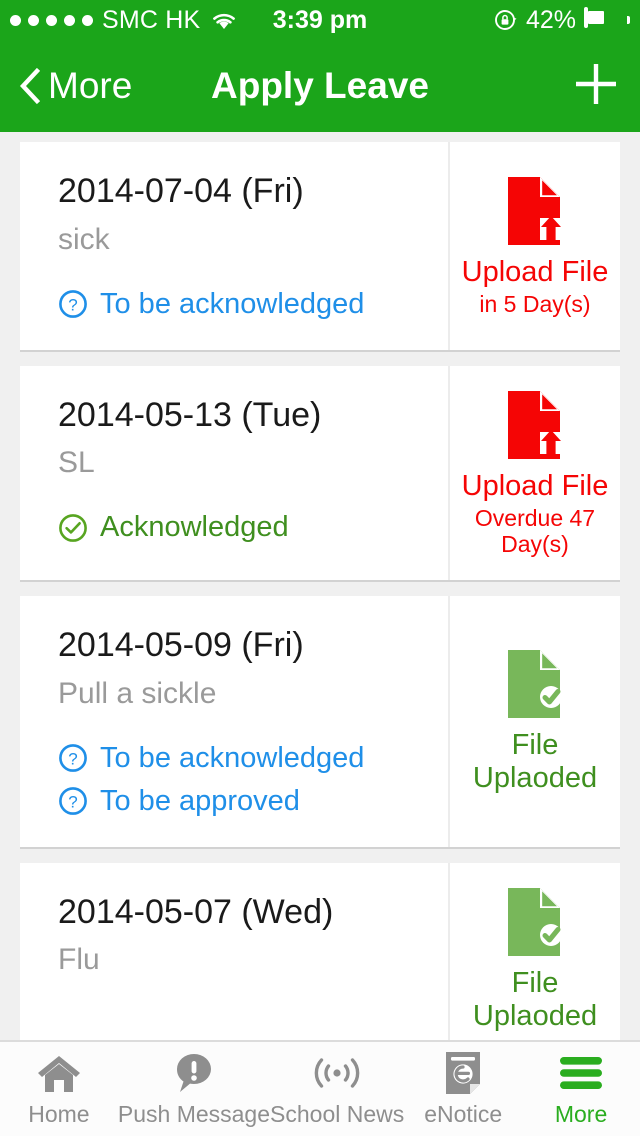 The width and height of the screenshot is (640, 1136). I want to click on back-button: More, so click(75, 86).